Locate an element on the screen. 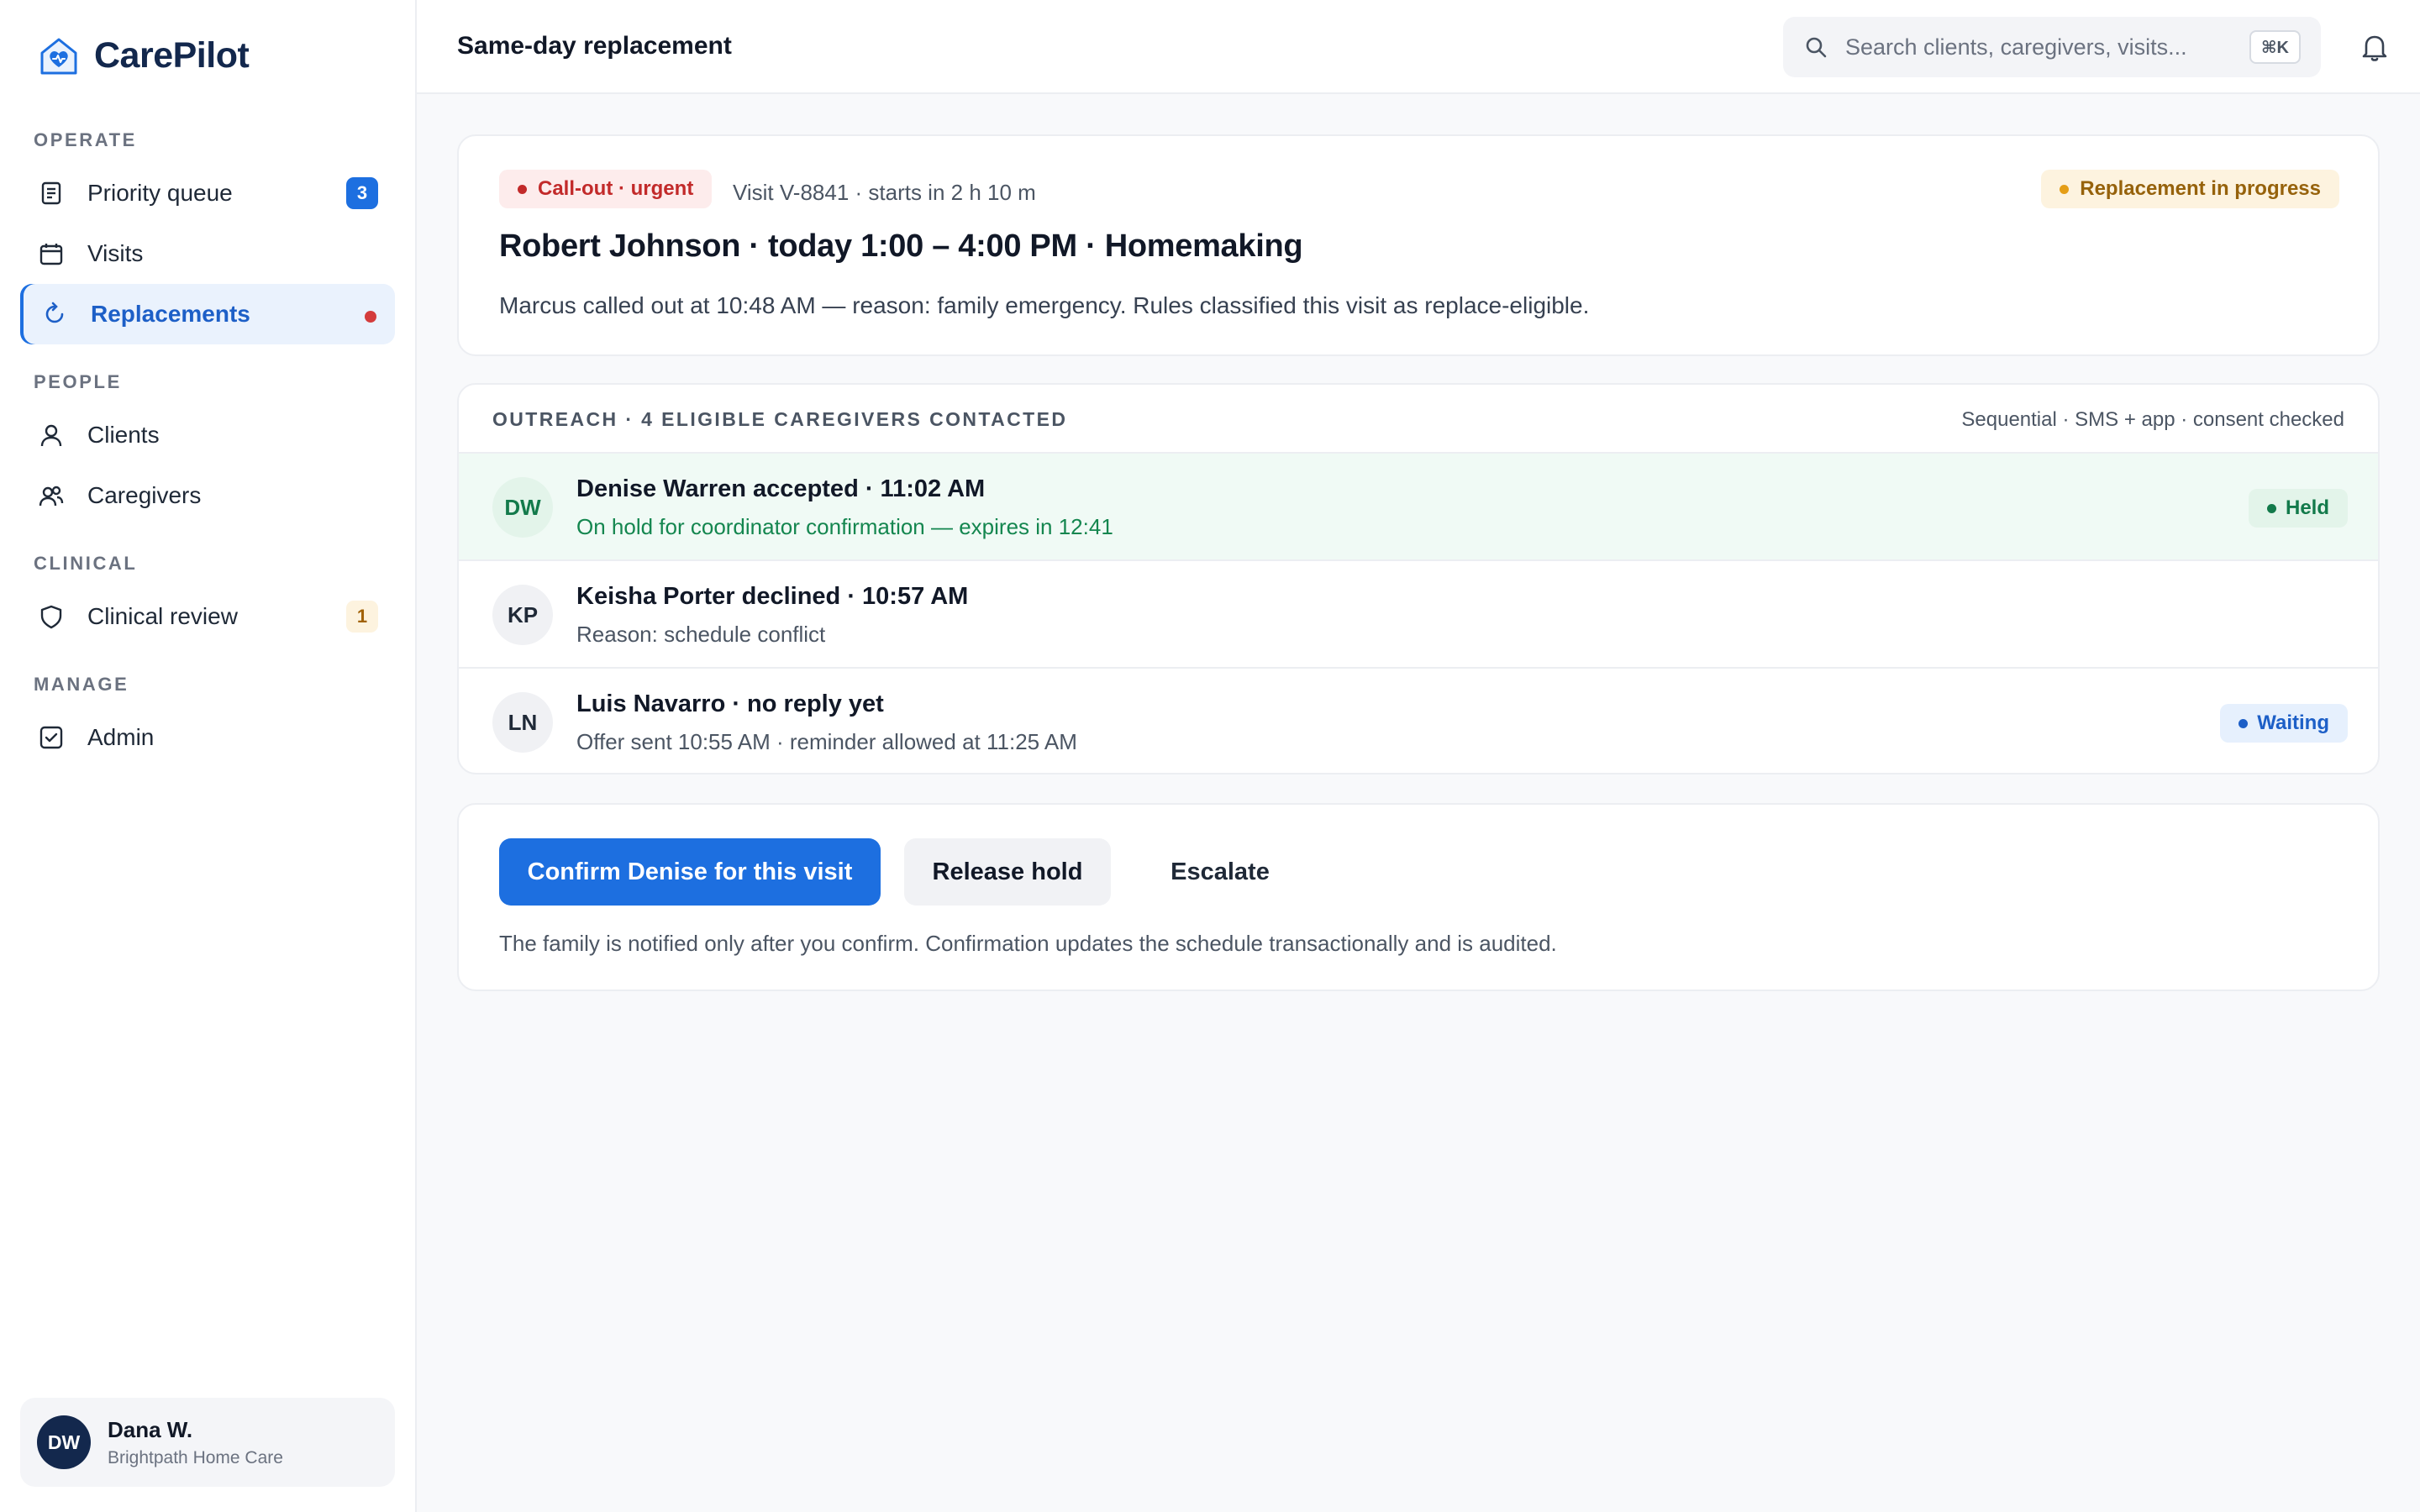 The width and height of the screenshot is (2420, 1512). nav-section-operate: OPERATE is located at coordinates (85, 139).